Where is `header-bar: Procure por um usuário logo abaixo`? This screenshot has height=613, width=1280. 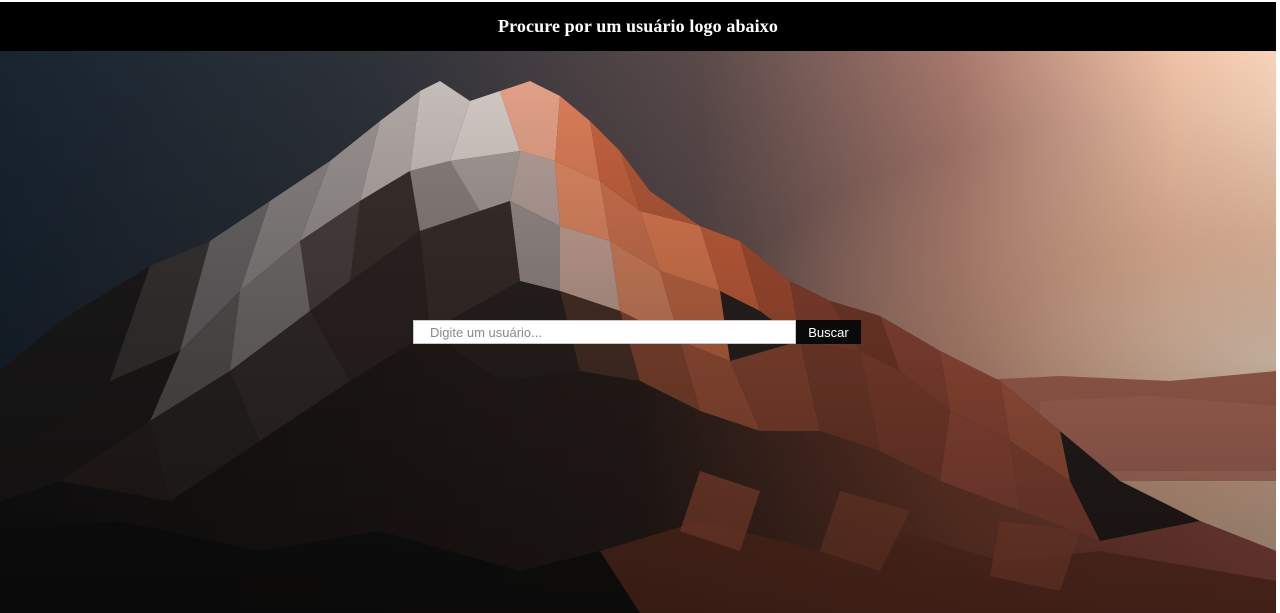
header-bar: Procure por um usuário logo abaixo is located at coordinates (638, 26).